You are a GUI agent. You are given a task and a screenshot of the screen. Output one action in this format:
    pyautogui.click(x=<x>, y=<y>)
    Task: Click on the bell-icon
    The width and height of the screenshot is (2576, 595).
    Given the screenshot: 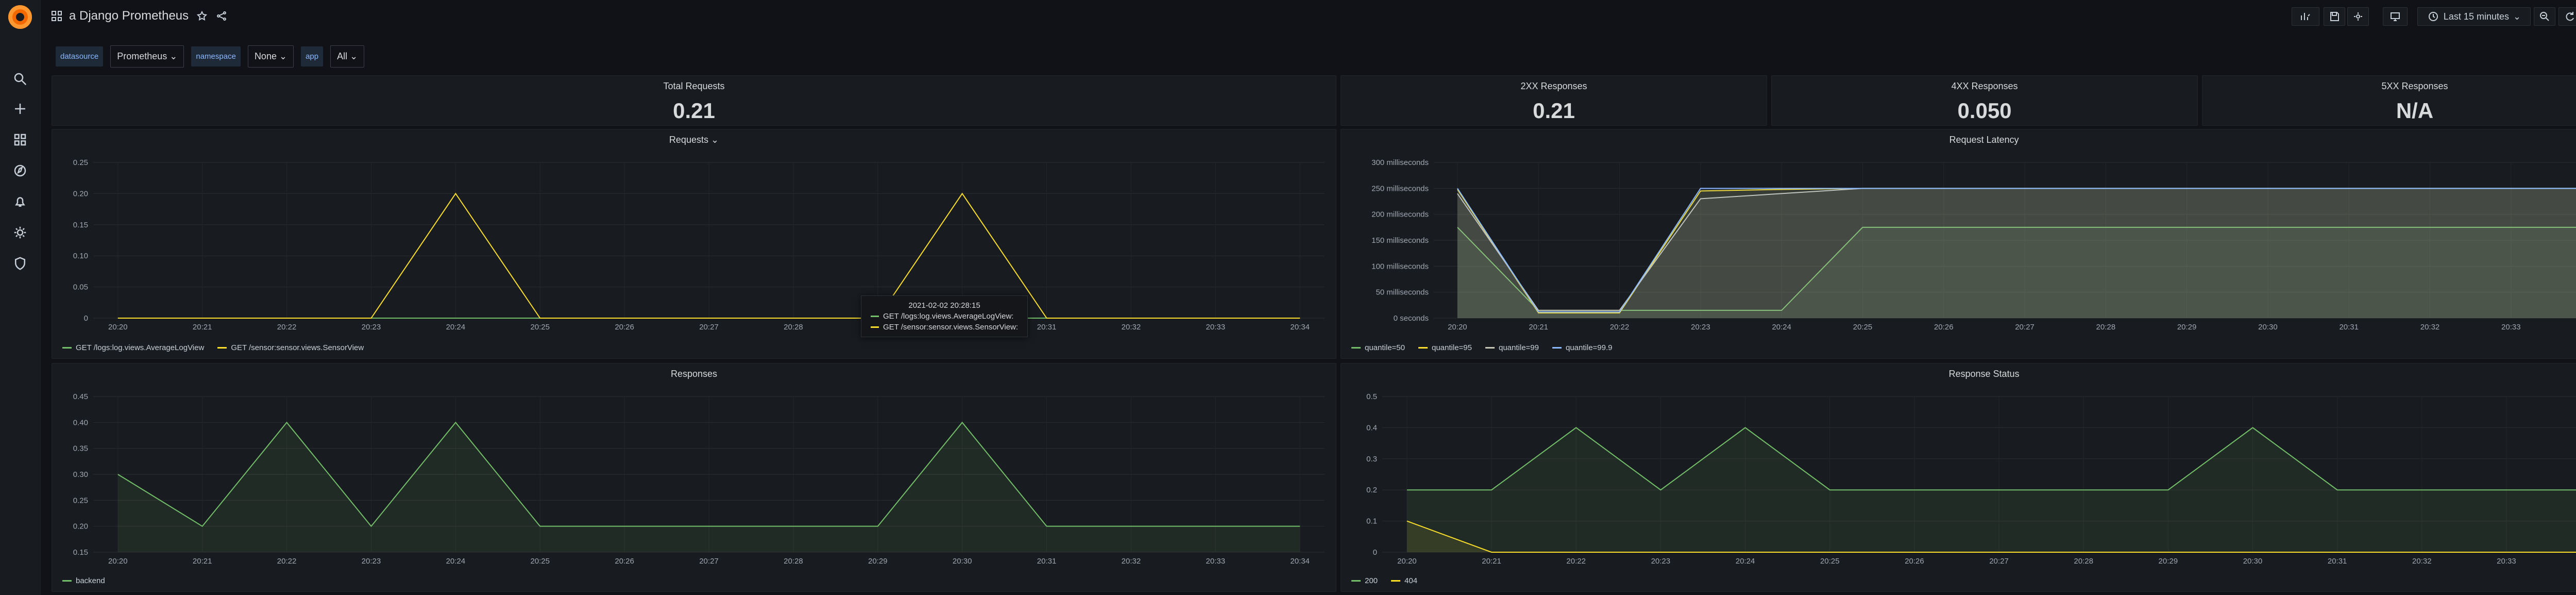 What is the action you would take?
    pyautogui.click(x=20, y=201)
    